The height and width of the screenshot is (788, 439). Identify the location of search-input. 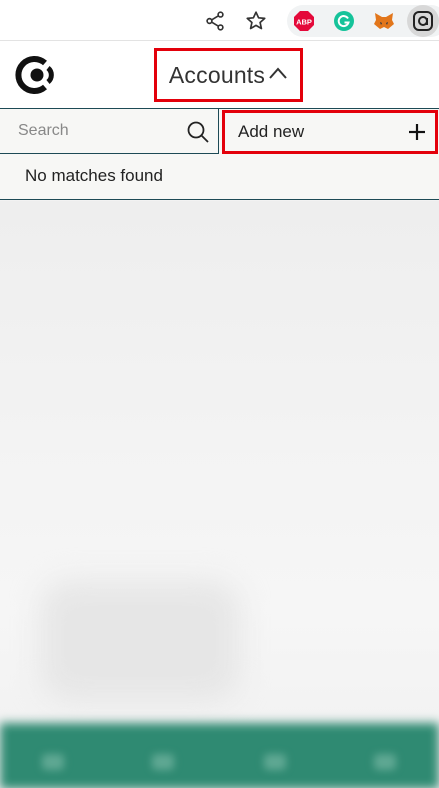
(98, 131).